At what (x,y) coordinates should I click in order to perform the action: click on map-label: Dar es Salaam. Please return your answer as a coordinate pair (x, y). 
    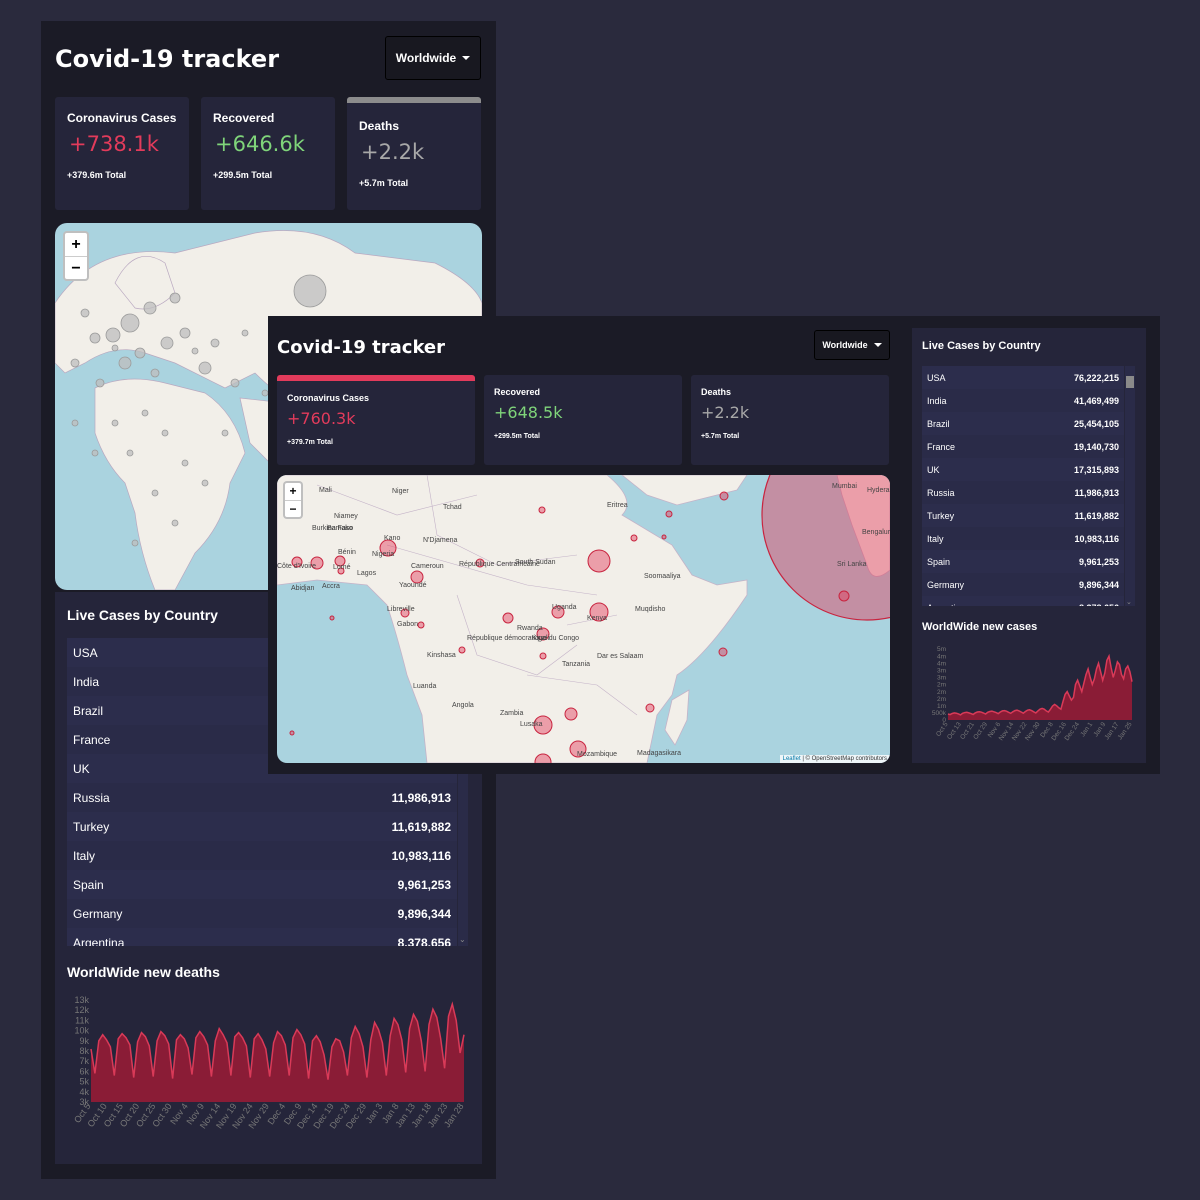
    Looking at the image, I should click on (620, 656).